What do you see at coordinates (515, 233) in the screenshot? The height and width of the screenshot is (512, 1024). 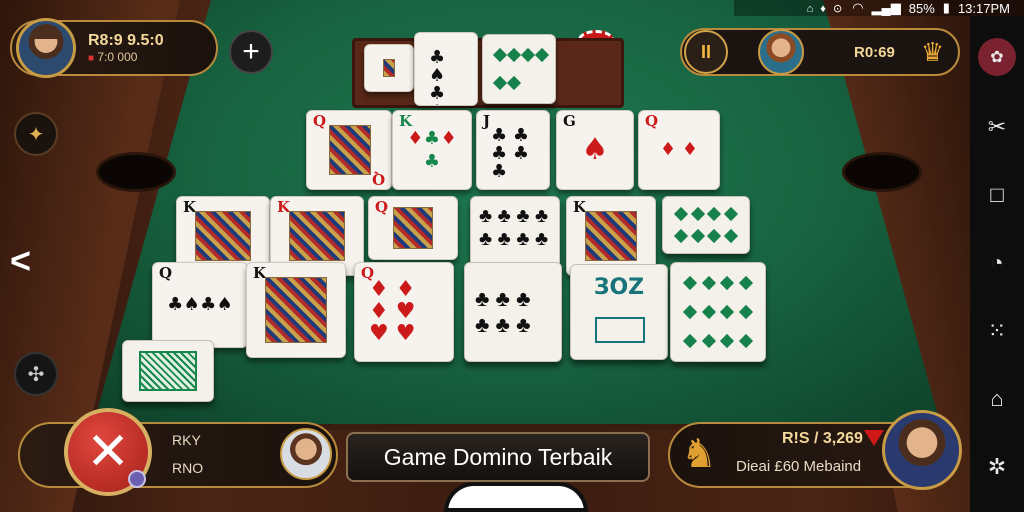 I see `domino-tile: ♣ ♣ ♣ ♣ ♣ ♣ ♣ ♣` at bounding box center [515, 233].